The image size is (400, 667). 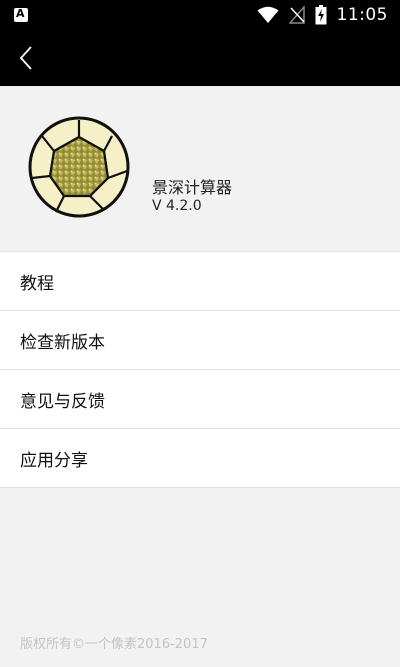 I want to click on back-button, so click(x=26, y=58).